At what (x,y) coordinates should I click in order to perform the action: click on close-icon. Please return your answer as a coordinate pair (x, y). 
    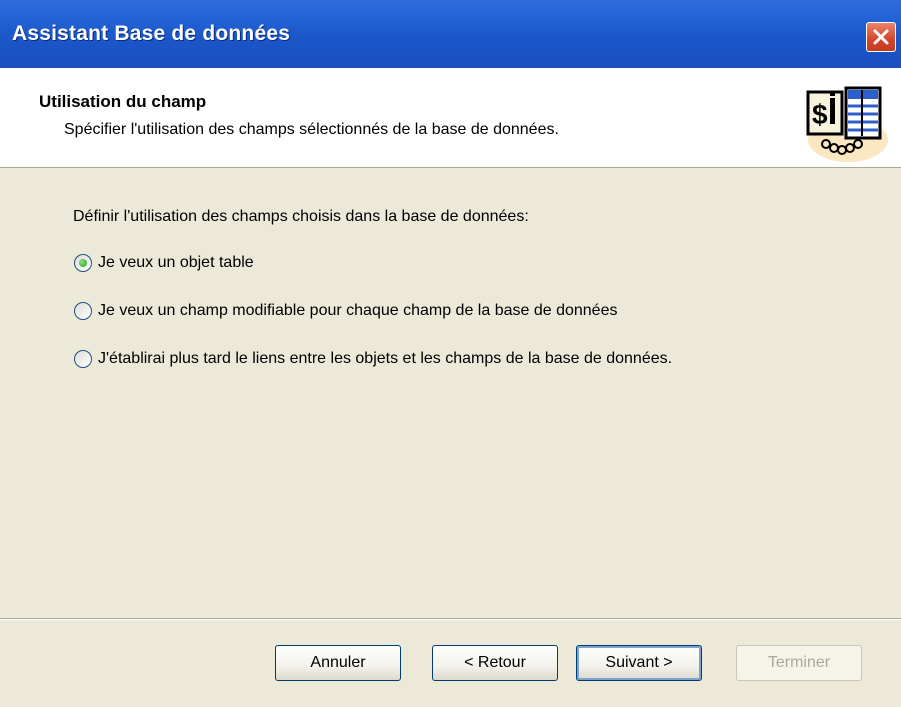
    Looking at the image, I should click on (881, 37).